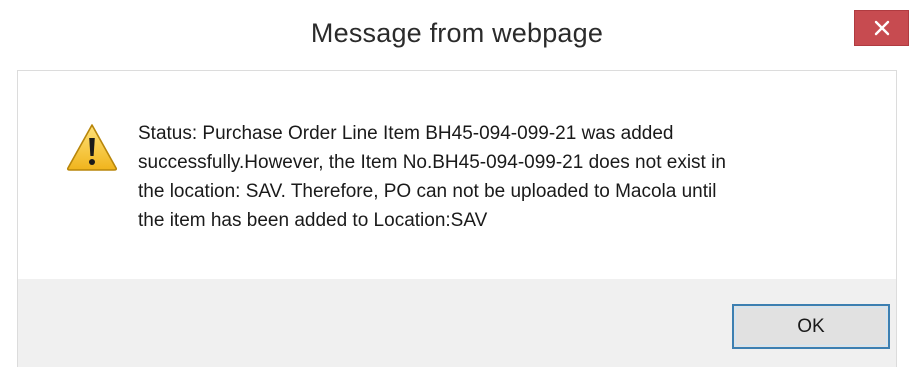  Describe the element at coordinates (811, 326) in the screenshot. I see `ok-button: OK` at that location.